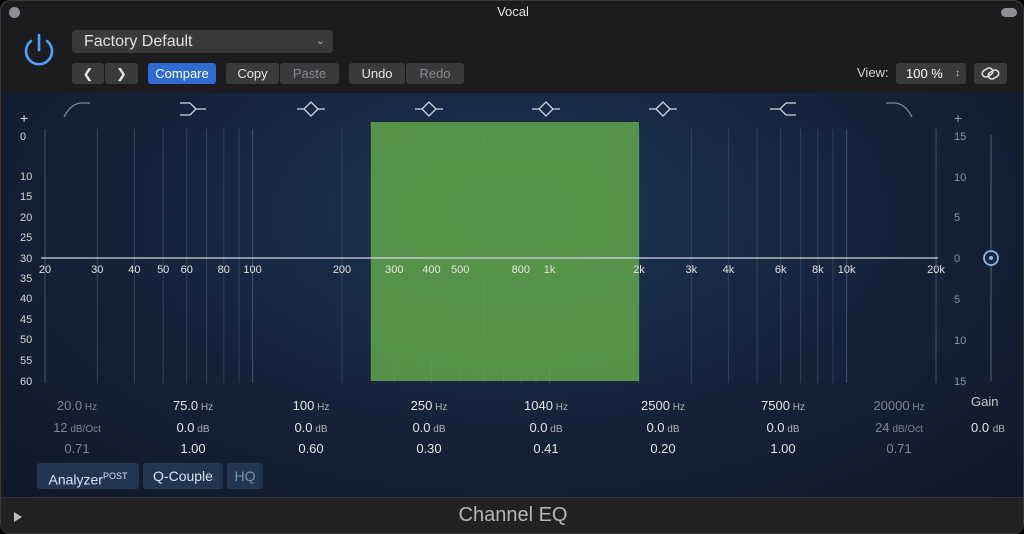 This screenshot has height=534, width=1024. I want to click on gain-label: Gain, so click(985, 401).